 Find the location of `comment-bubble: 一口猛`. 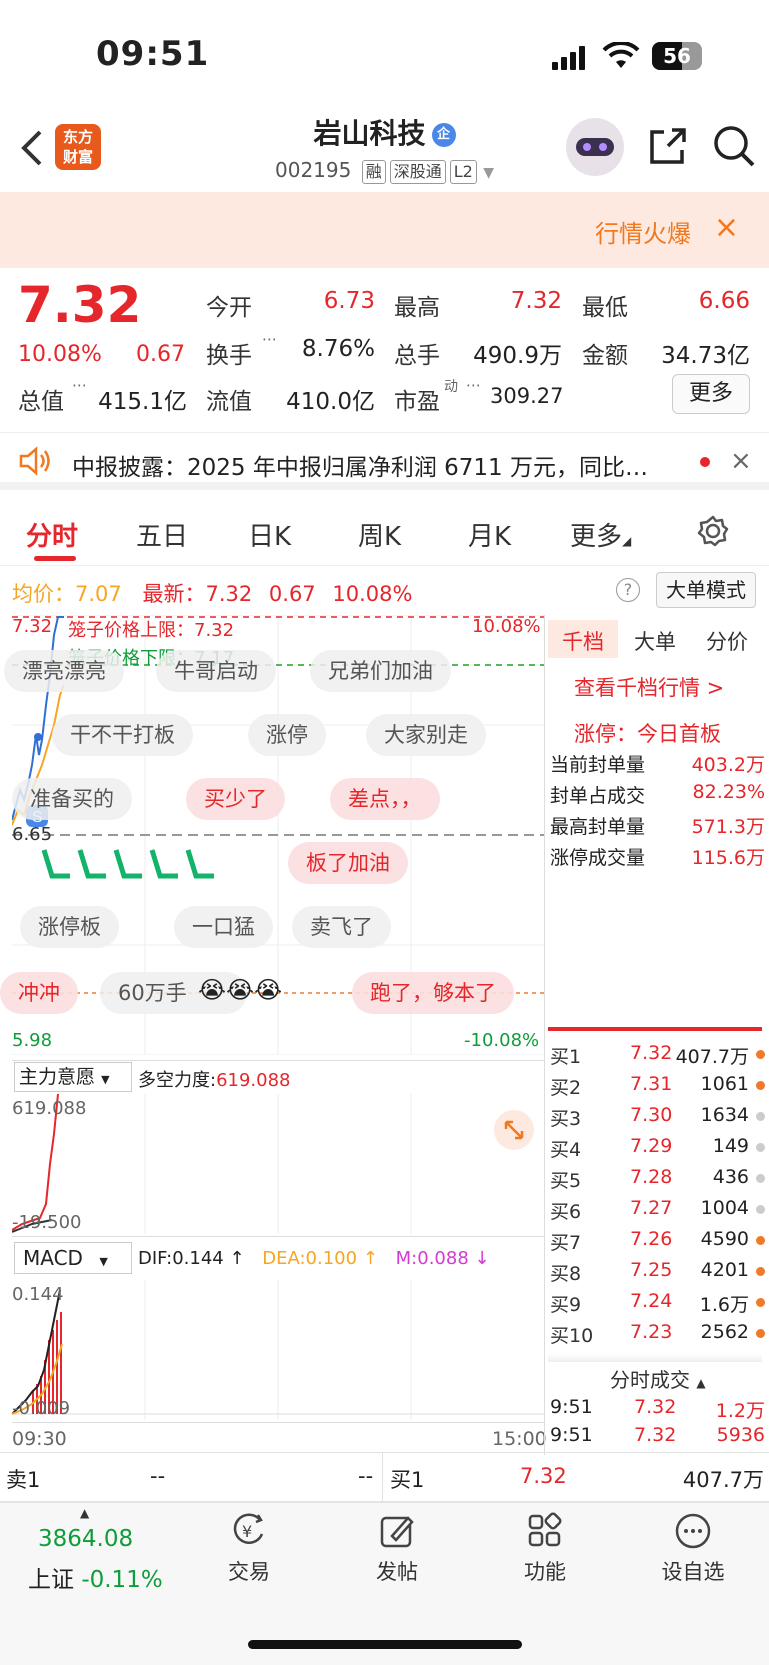

comment-bubble: 一口猛 is located at coordinates (223, 927).